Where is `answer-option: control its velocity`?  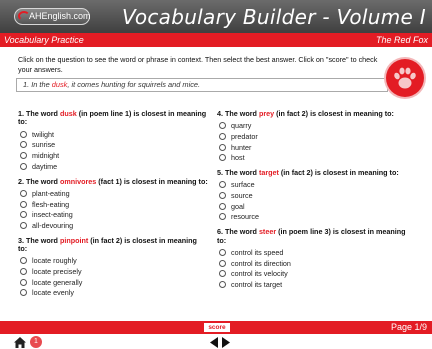
answer-option: control its velocity is located at coordinates (313, 274).